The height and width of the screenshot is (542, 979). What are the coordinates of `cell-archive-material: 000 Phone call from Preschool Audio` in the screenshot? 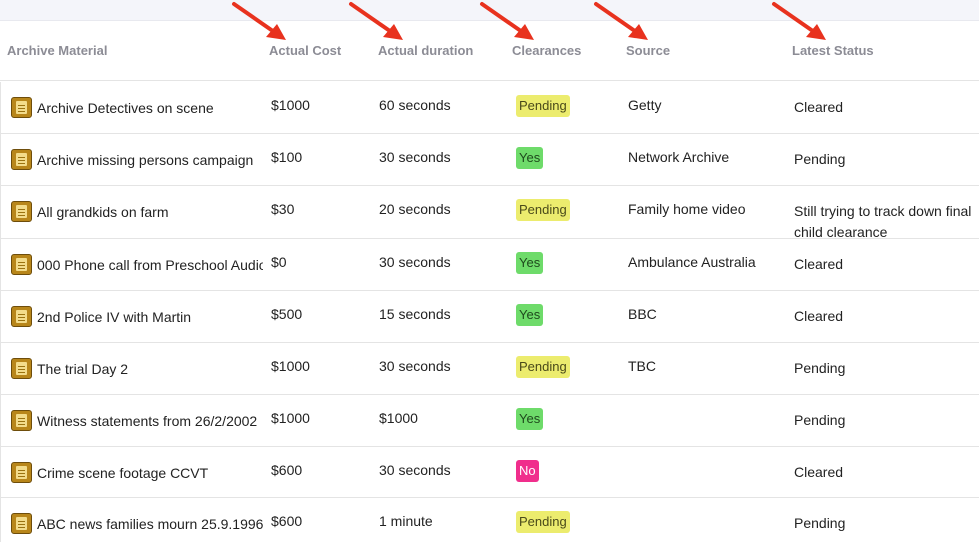 It's located at (137, 264).